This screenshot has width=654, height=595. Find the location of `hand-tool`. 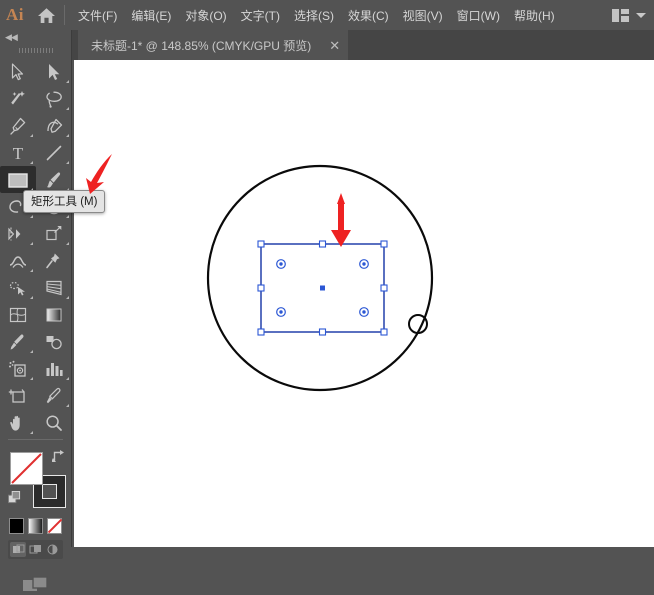

hand-tool is located at coordinates (18, 422).